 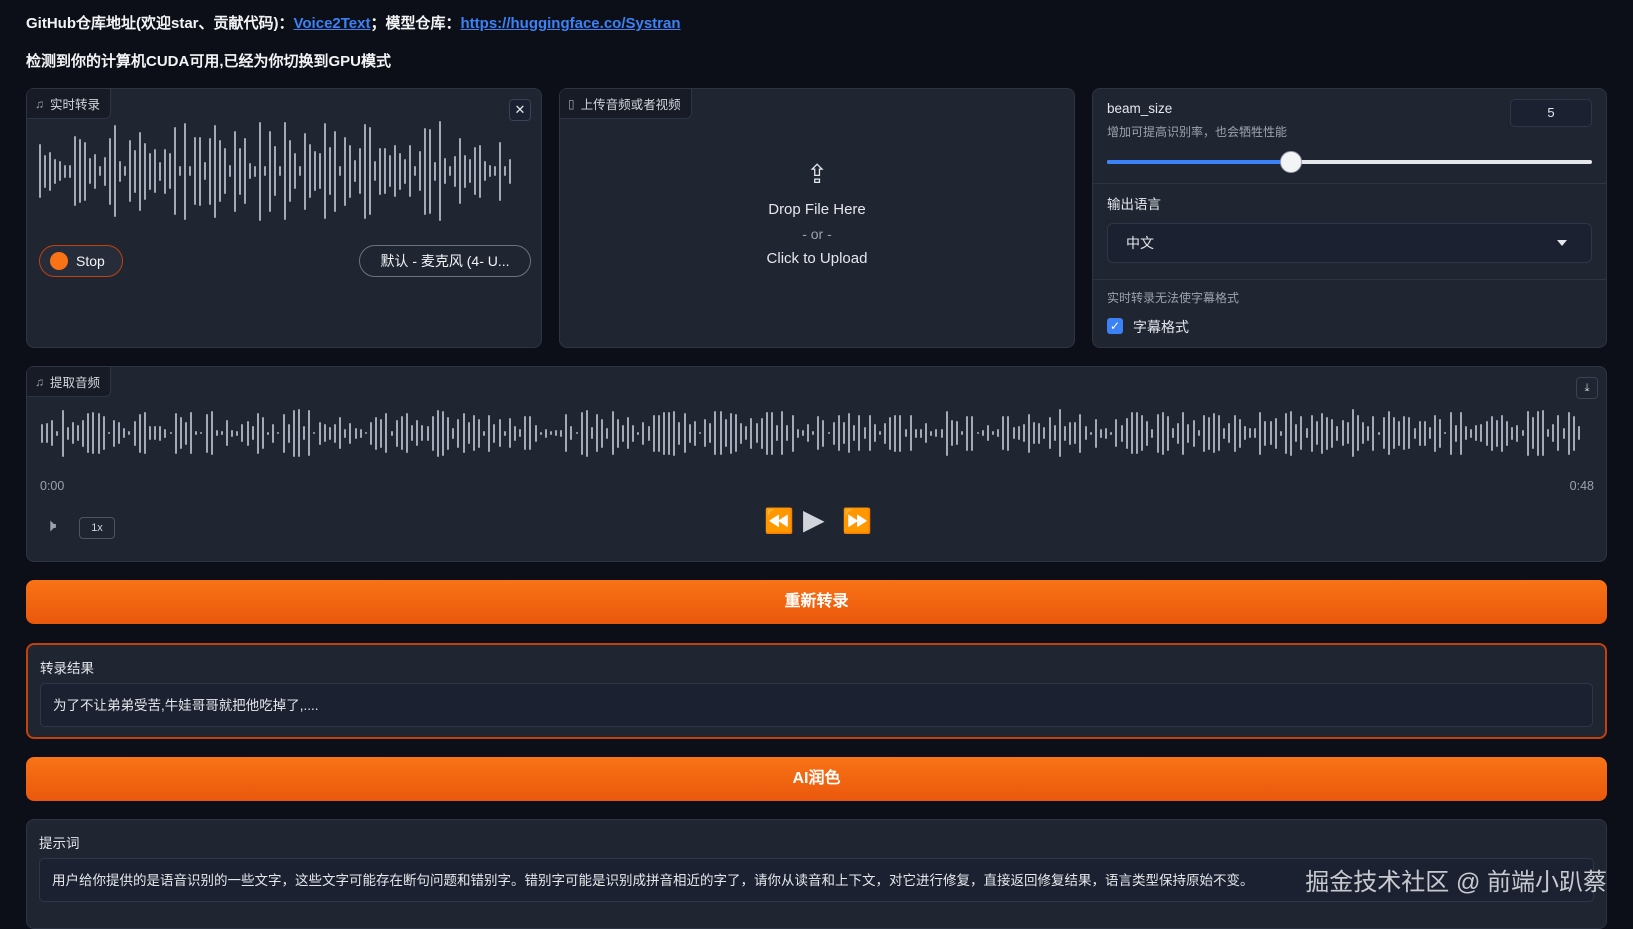 What do you see at coordinates (332, 23) in the screenshot?
I see `repo-link: Voice2Text` at bounding box center [332, 23].